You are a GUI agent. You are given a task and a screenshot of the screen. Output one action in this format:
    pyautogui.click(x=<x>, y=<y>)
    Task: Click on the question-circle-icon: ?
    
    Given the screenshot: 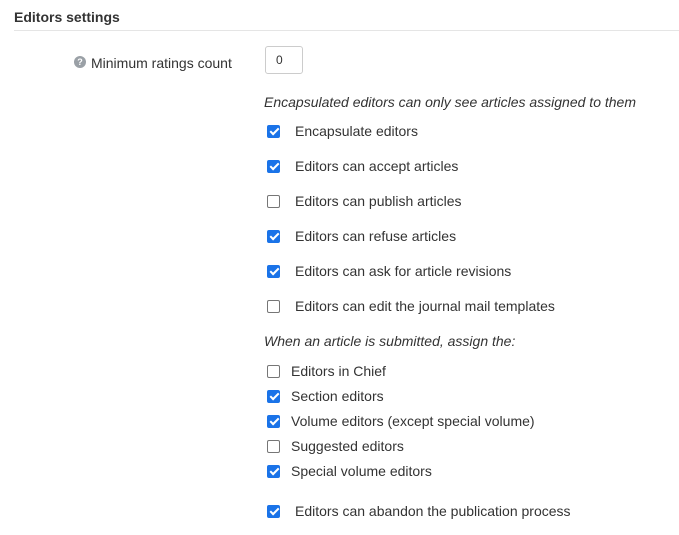 What is the action you would take?
    pyautogui.click(x=80, y=62)
    